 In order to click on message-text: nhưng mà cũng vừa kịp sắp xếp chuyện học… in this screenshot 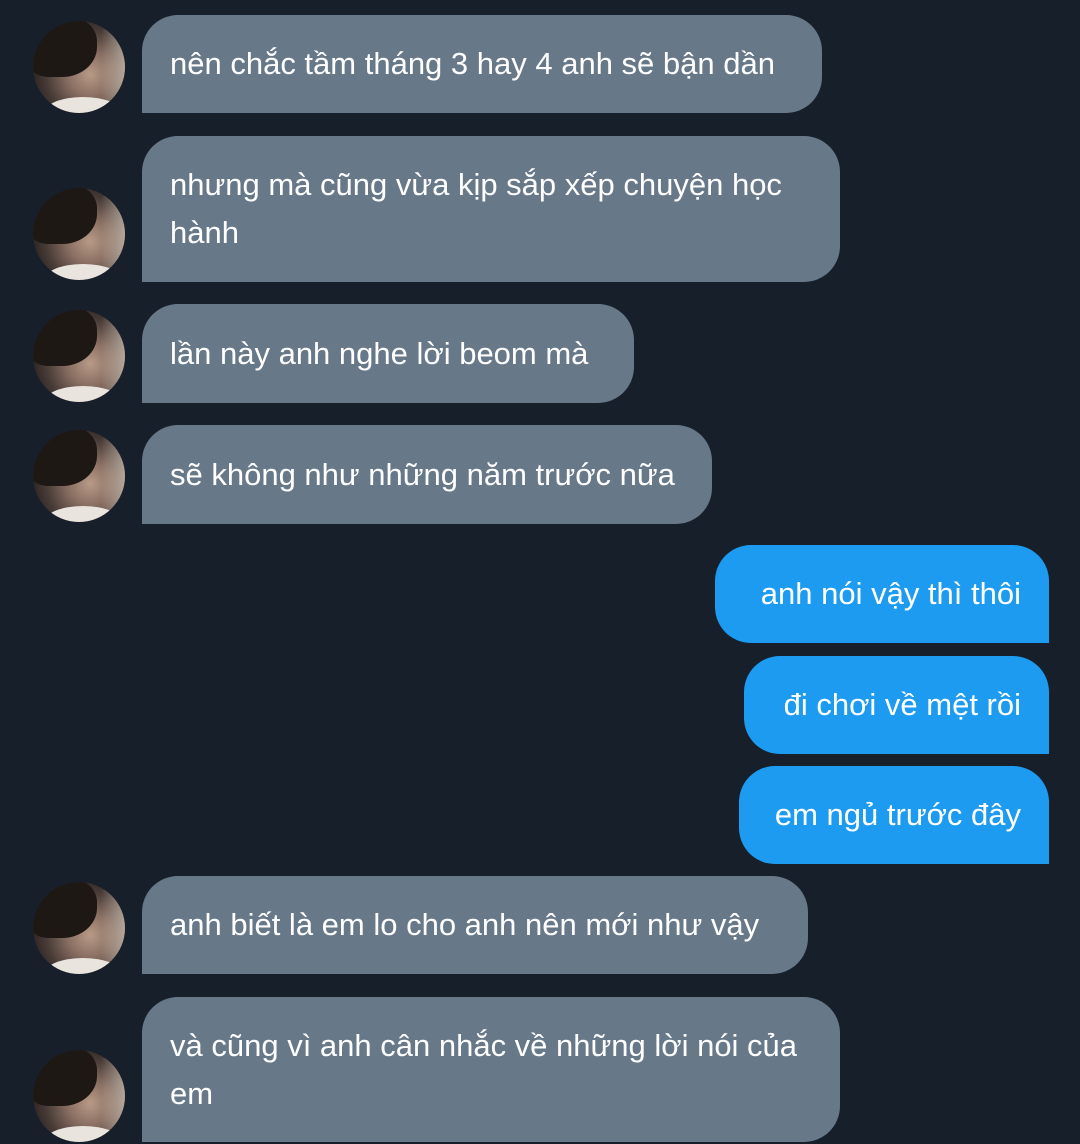, I will do `click(476, 208)`.